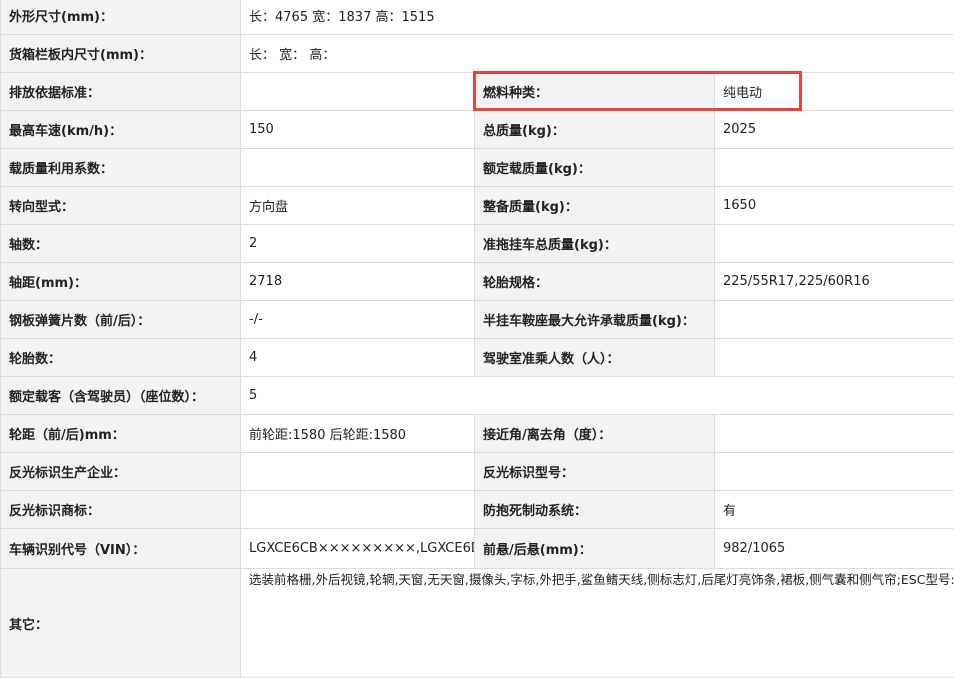  I want to click on field-value: 150, so click(358, 130).